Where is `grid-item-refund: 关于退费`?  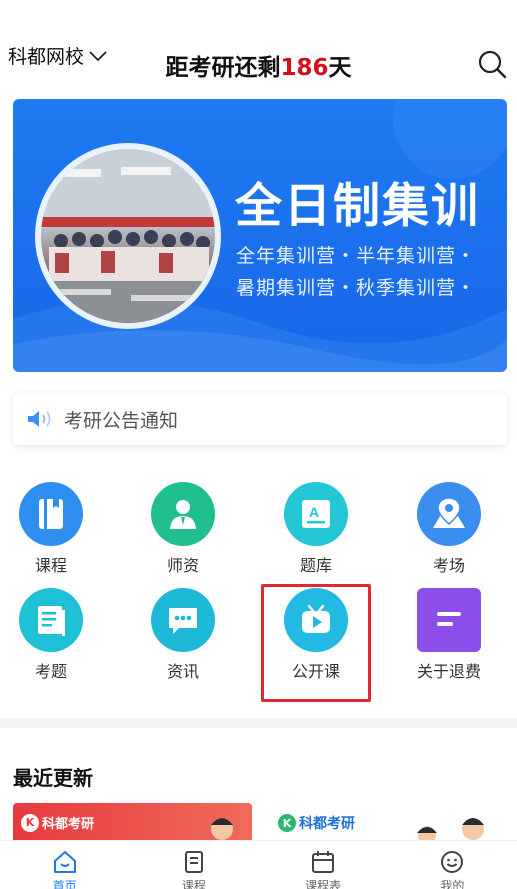 grid-item-refund: 关于退费 is located at coordinates (449, 635).